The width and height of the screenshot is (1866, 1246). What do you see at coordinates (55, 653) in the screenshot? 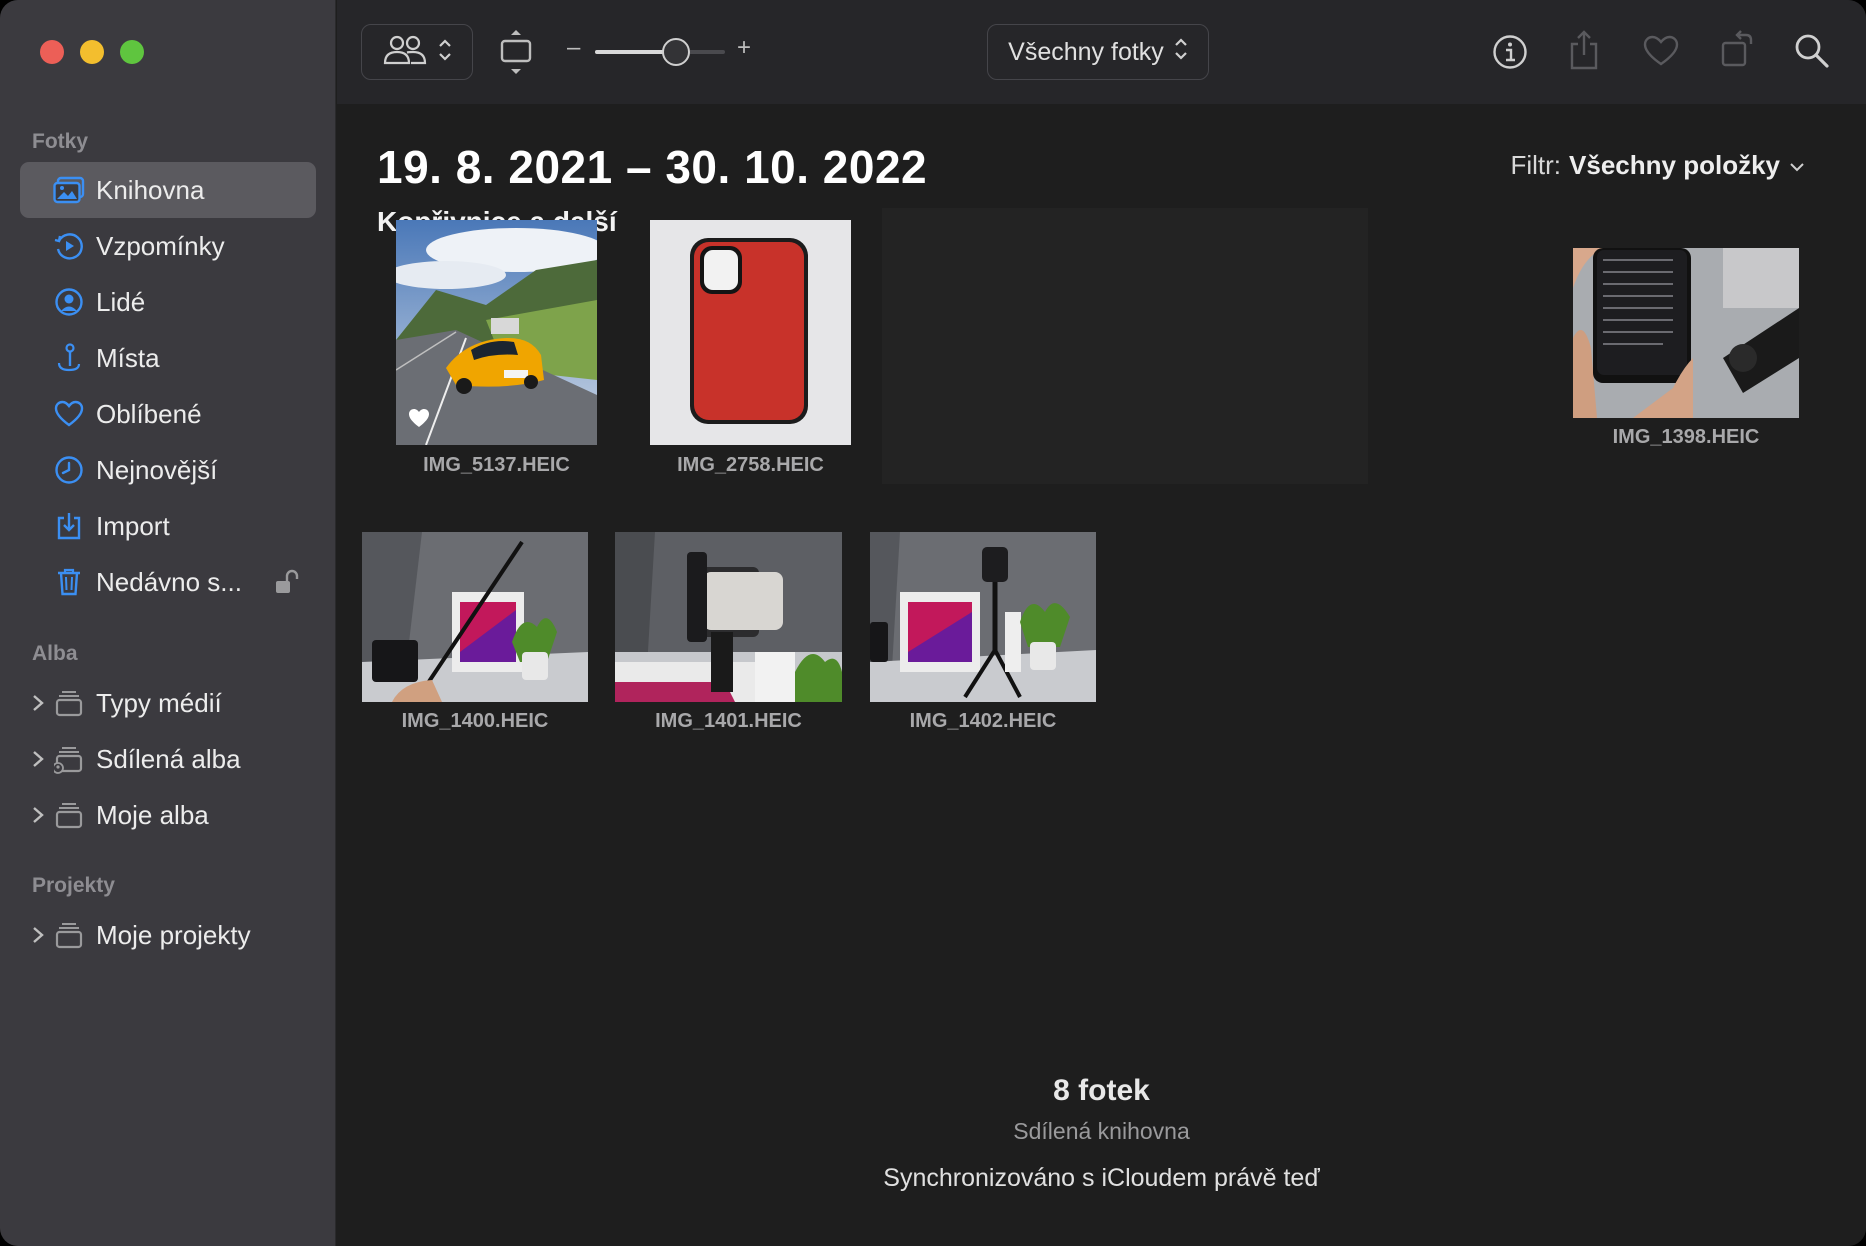
I see `section-label-albums: Alba` at bounding box center [55, 653].